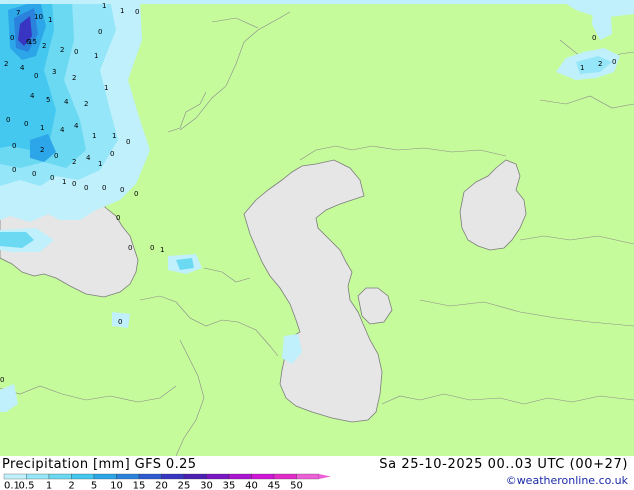 The height and width of the screenshot is (490, 634). Describe the element at coordinates (116, 485) in the screenshot. I see `legend-label: 10` at that location.